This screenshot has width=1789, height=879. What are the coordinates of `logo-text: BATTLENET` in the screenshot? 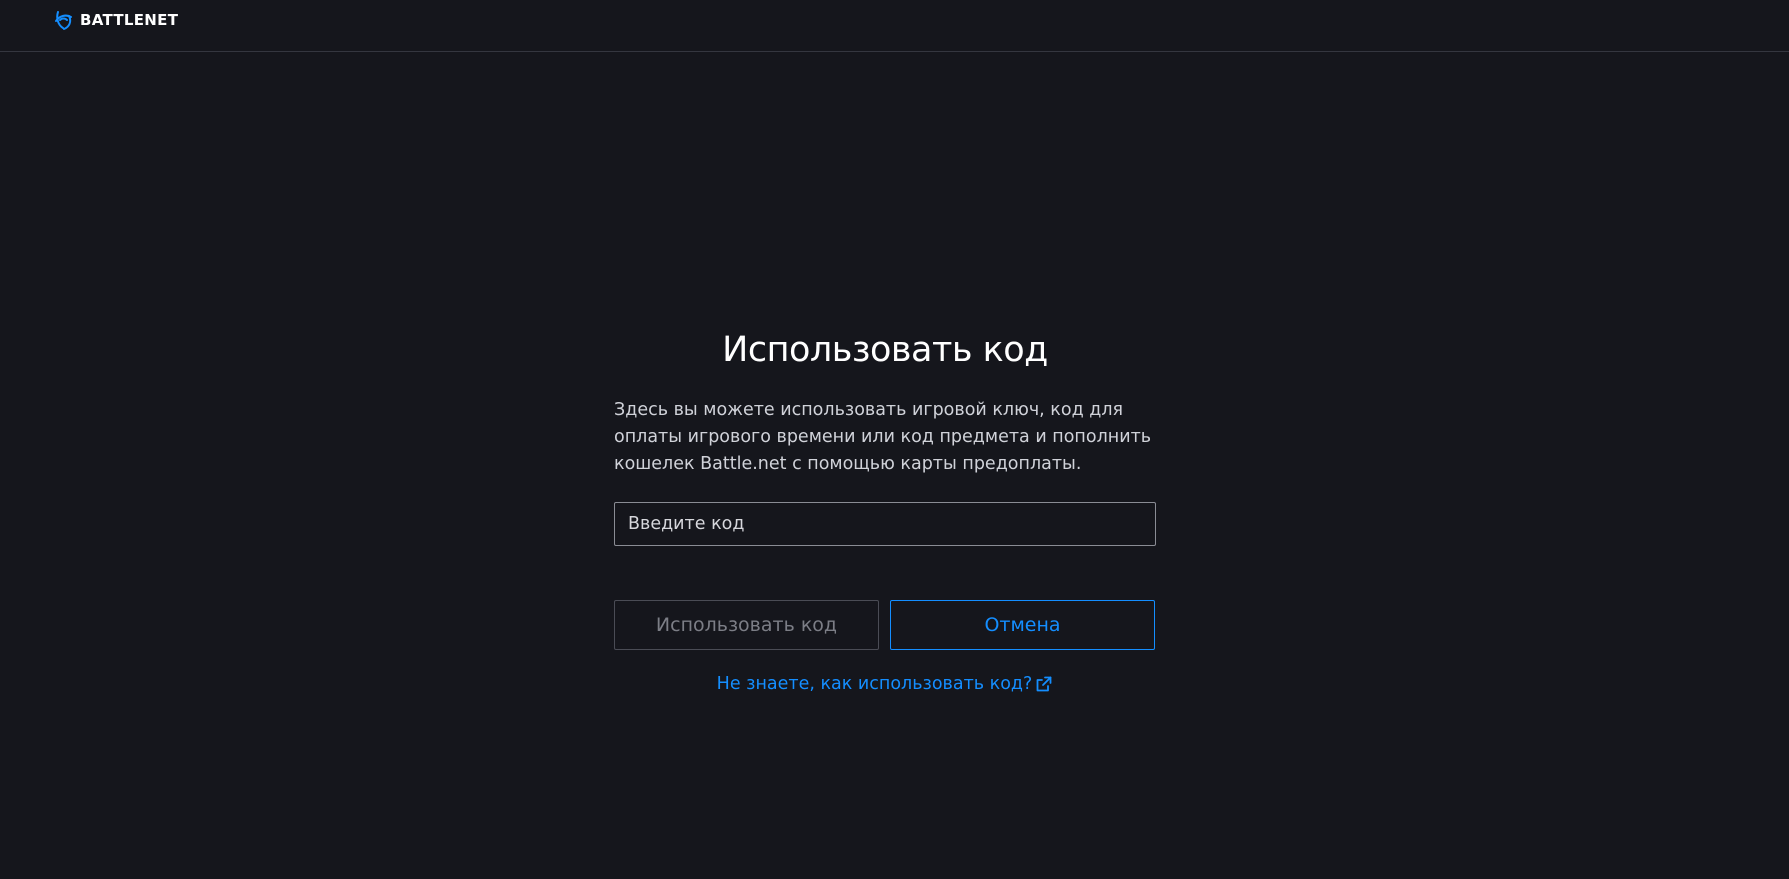 It's located at (129, 20).